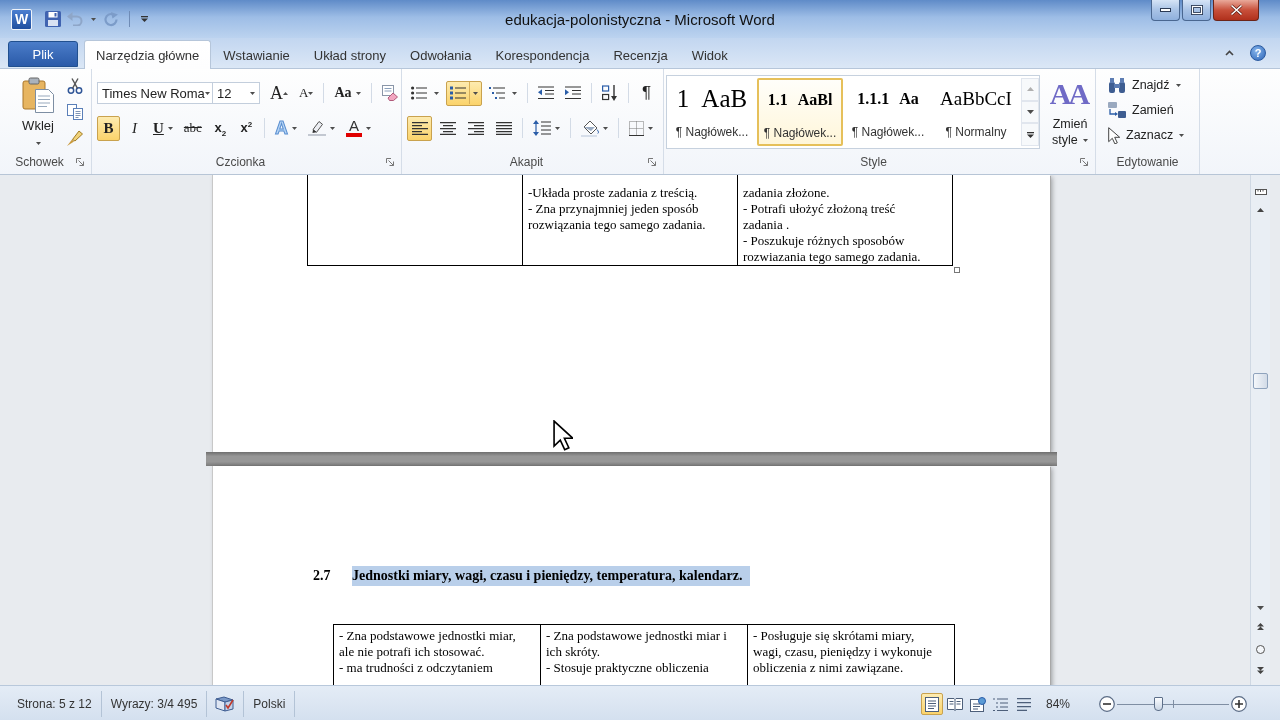 Image resolution: width=1280 pixels, height=720 pixels. Describe the element at coordinates (347, 93) in the screenshot. I see `change-case-button: Aa` at that location.